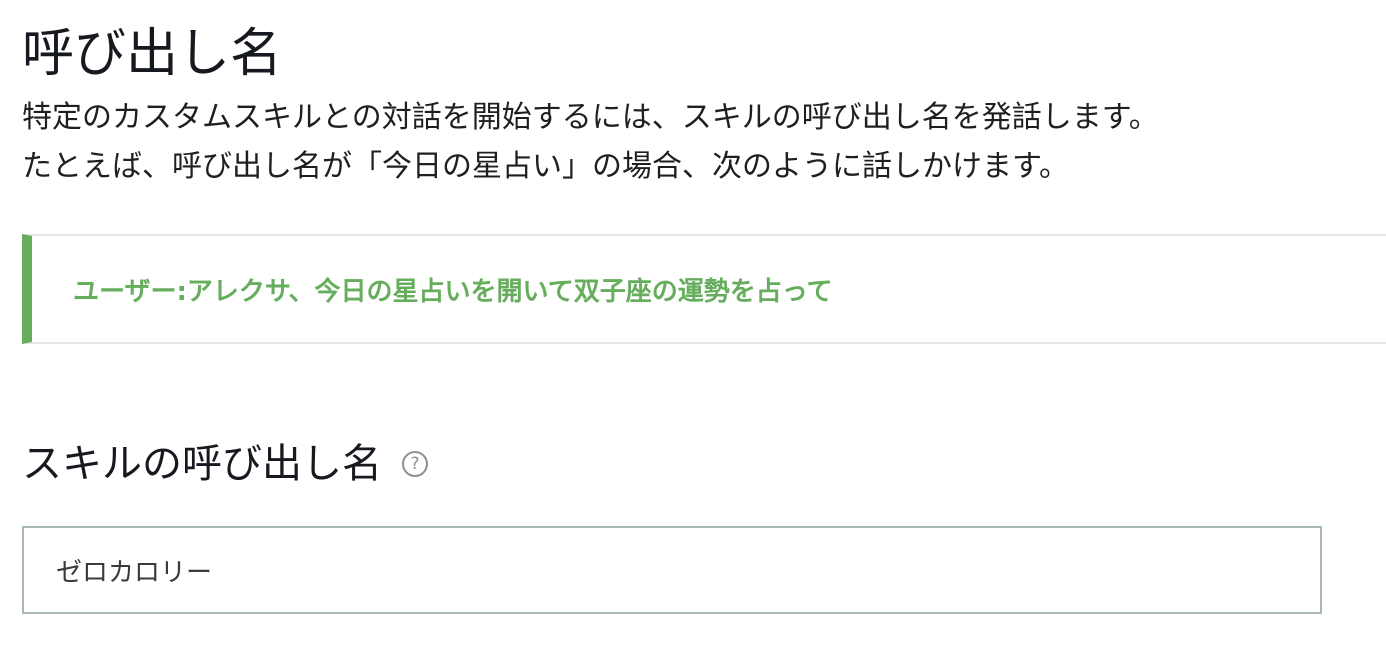 The width and height of the screenshot is (1386, 648). What do you see at coordinates (152, 54) in the screenshot?
I see `page-title: 呼び出し名` at bounding box center [152, 54].